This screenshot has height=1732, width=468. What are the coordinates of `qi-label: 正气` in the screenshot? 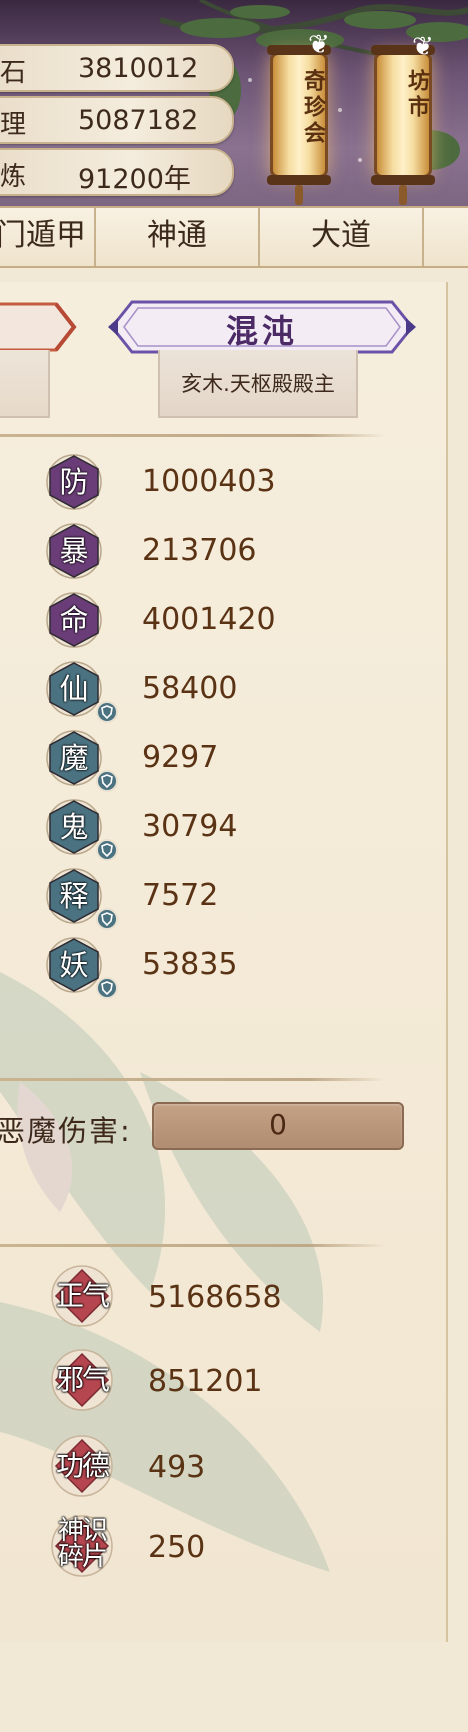 It's located at (82, 1295).